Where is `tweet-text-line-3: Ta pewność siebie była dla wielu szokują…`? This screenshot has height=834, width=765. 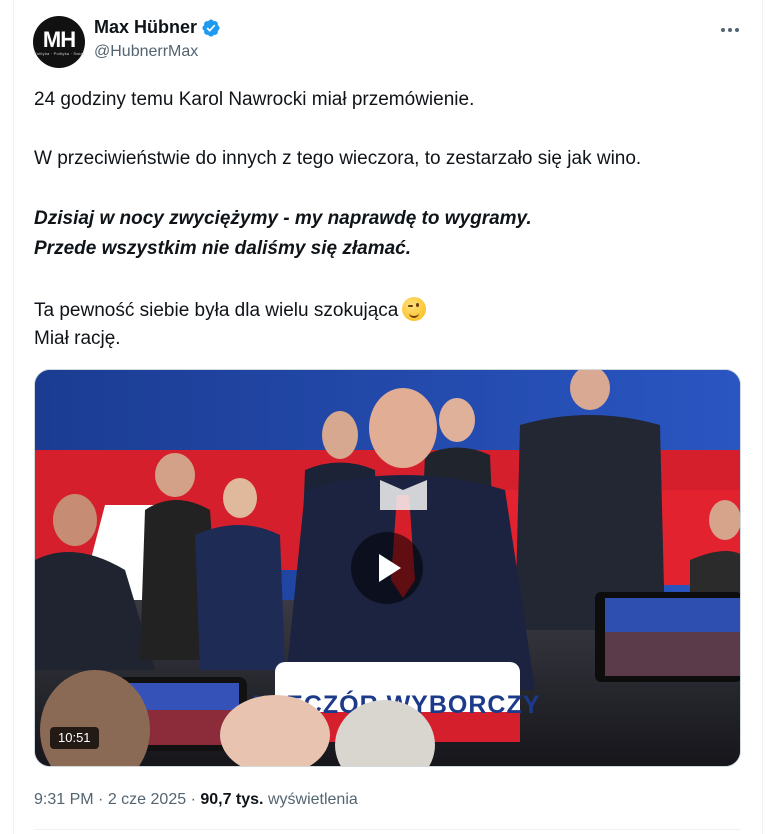
tweet-text-line-3: Ta pewność siebie była dla wielu szokują… is located at coordinates (216, 310).